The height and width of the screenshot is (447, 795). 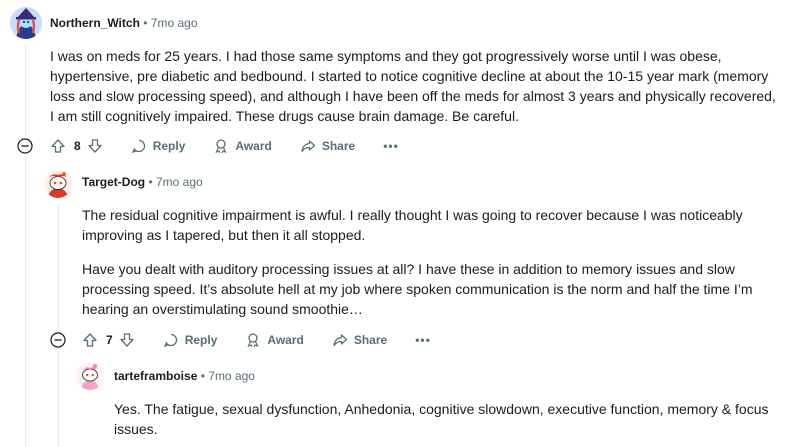 I want to click on comment-author: Target-Dog, so click(x=113, y=182).